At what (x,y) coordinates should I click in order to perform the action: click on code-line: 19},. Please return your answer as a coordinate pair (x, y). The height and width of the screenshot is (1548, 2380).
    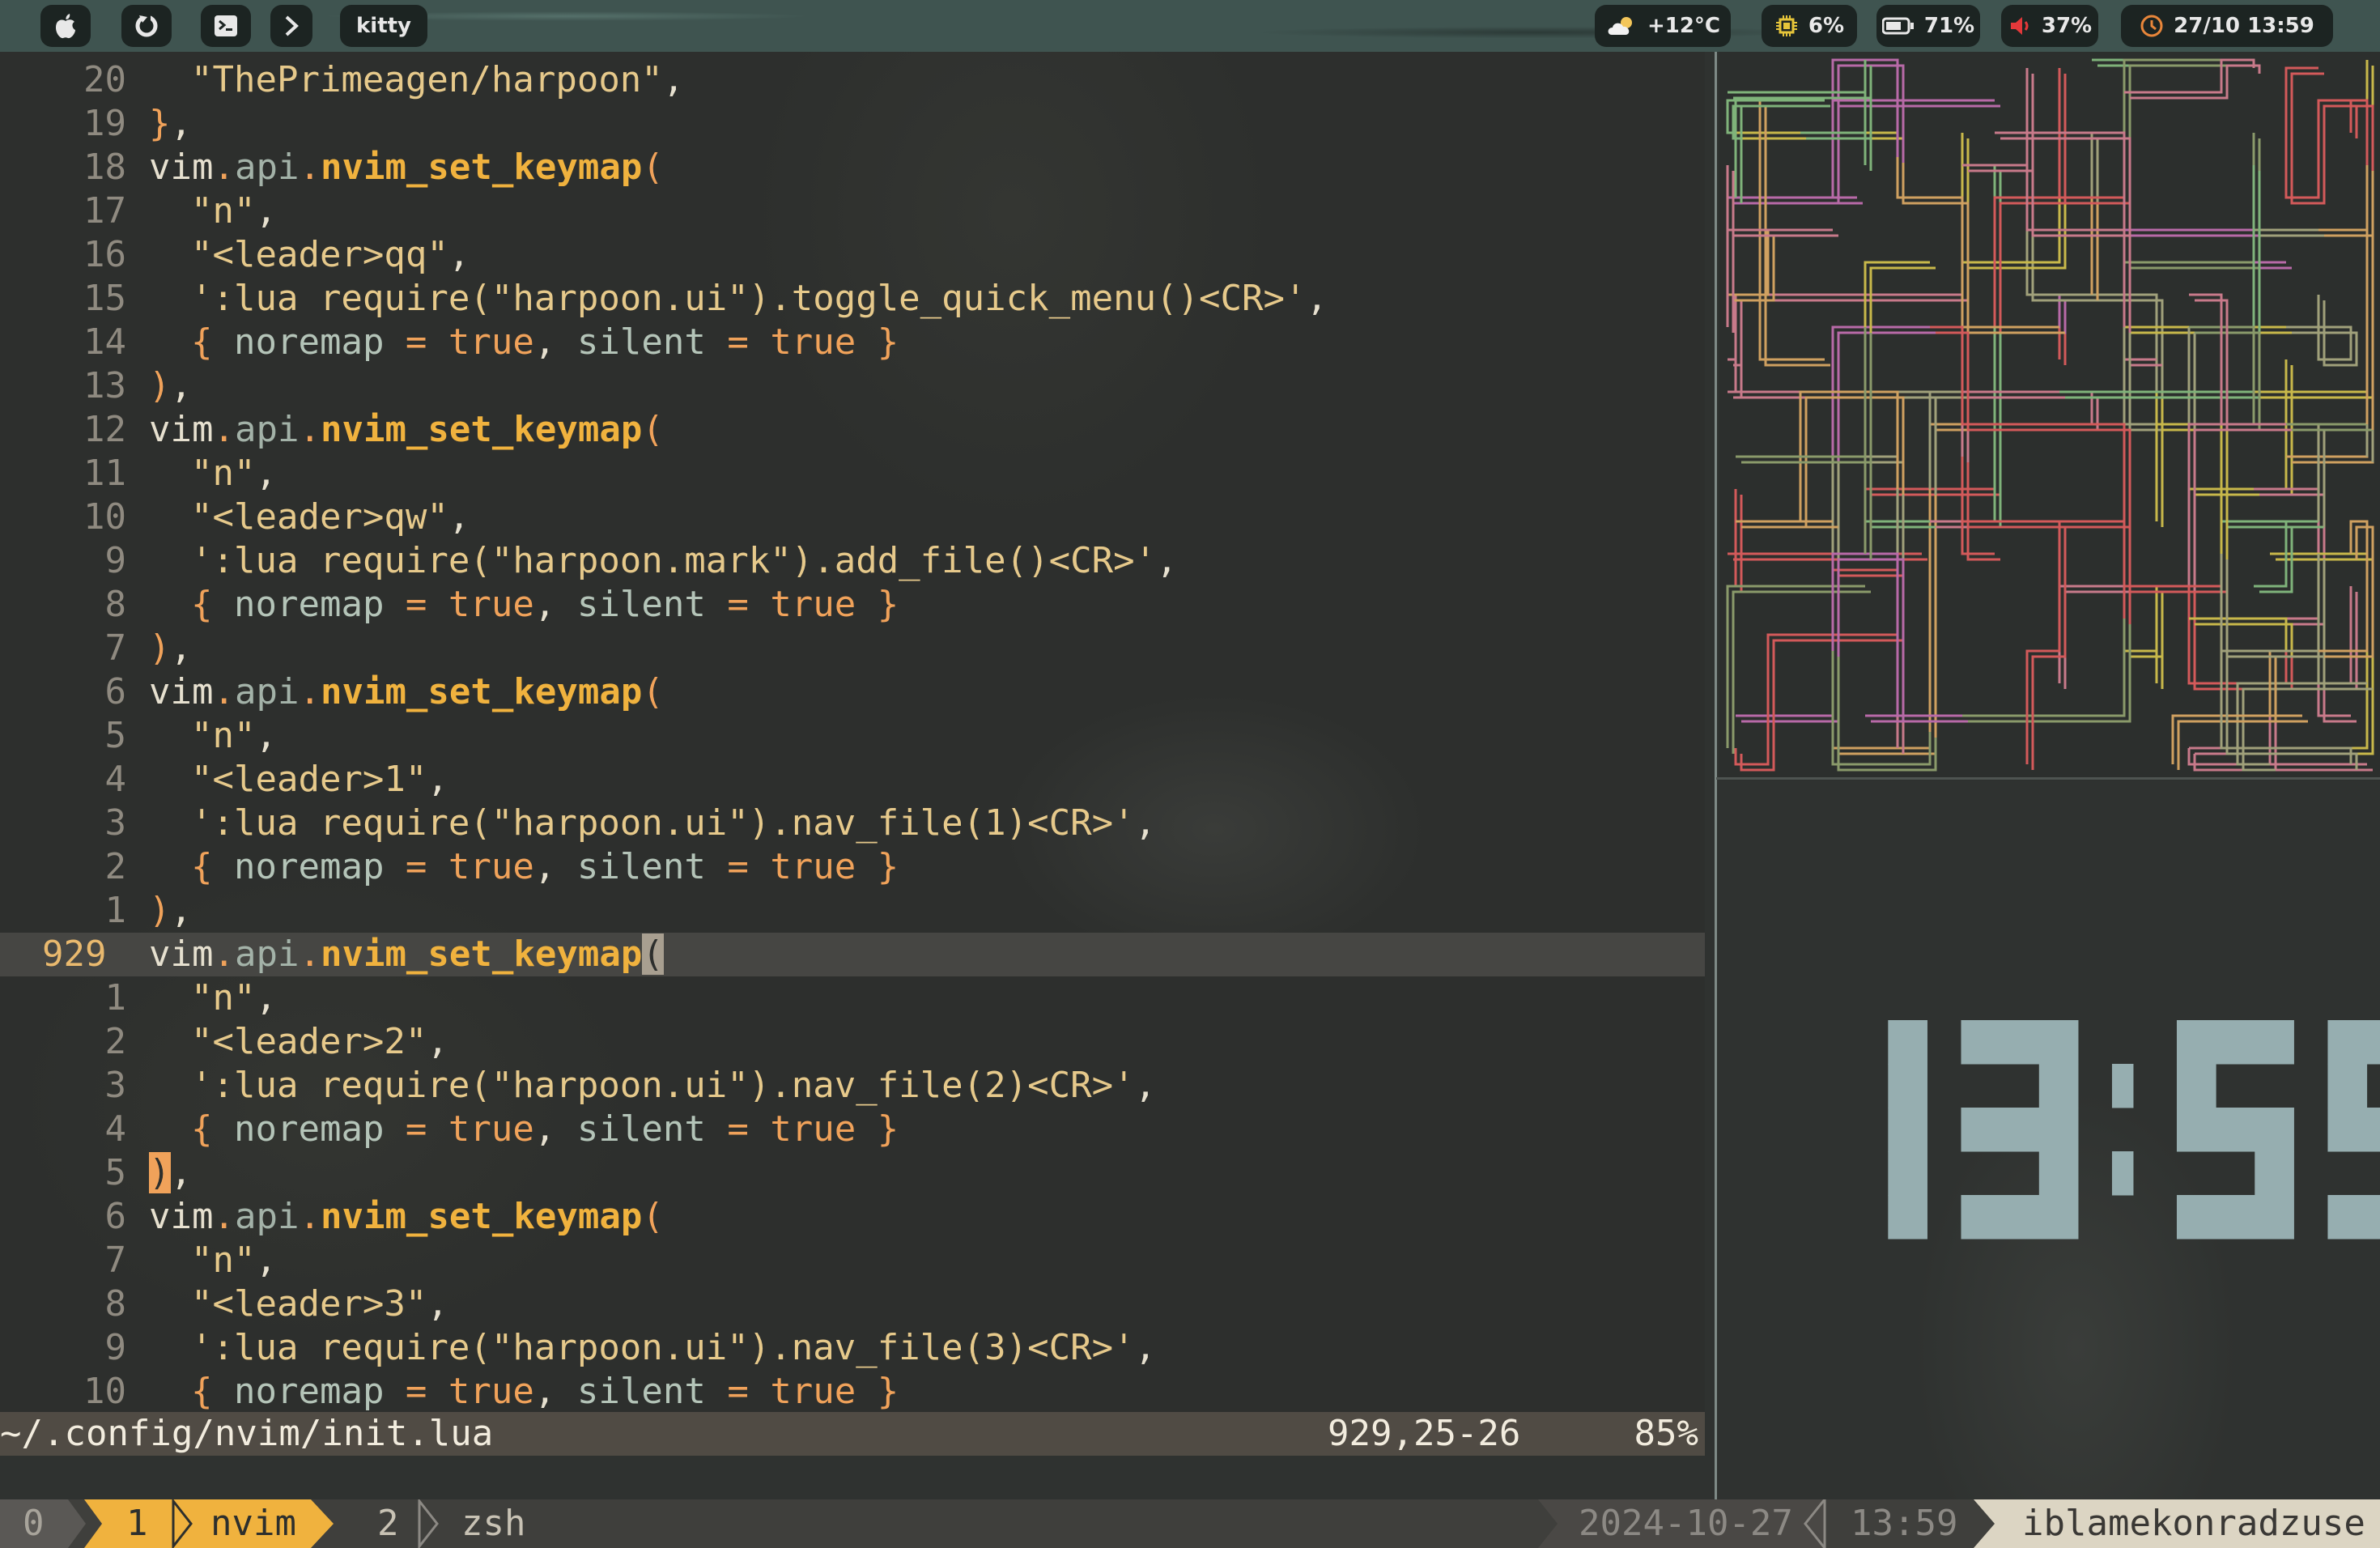
    Looking at the image, I should click on (853, 124).